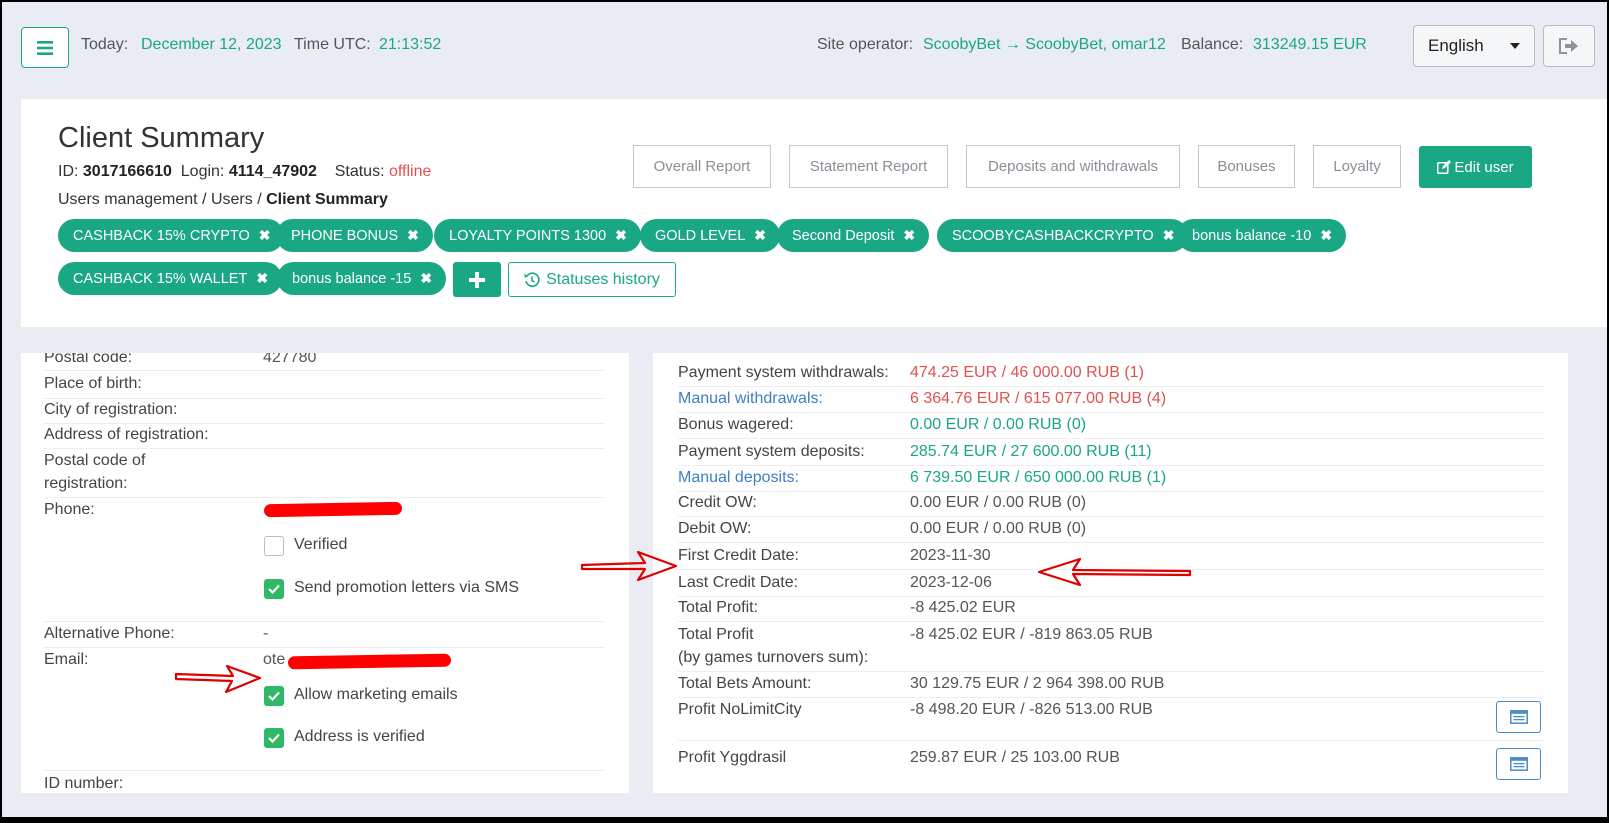 This screenshot has height=823, width=1609. What do you see at coordinates (406, 587) in the screenshot?
I see `sms-promo-label: Send promotion letters via SMS` at bounding box center [406, 587].